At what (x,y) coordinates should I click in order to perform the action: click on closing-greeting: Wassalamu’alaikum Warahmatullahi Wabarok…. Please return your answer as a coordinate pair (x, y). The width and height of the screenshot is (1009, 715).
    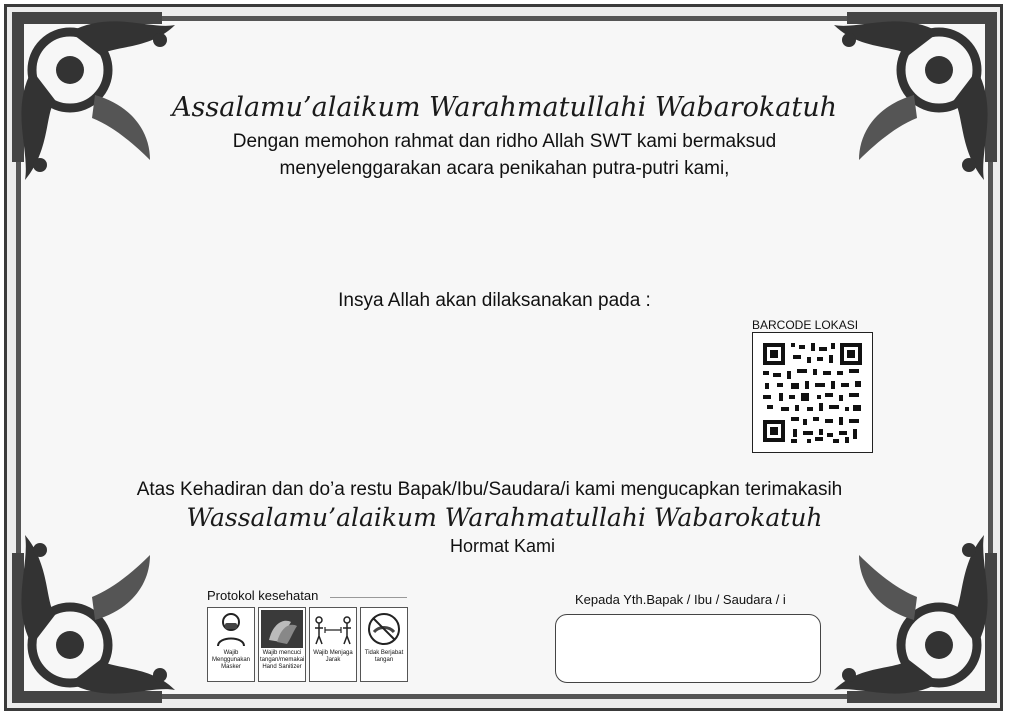
    Looking at the image, I should click on (504, 517).